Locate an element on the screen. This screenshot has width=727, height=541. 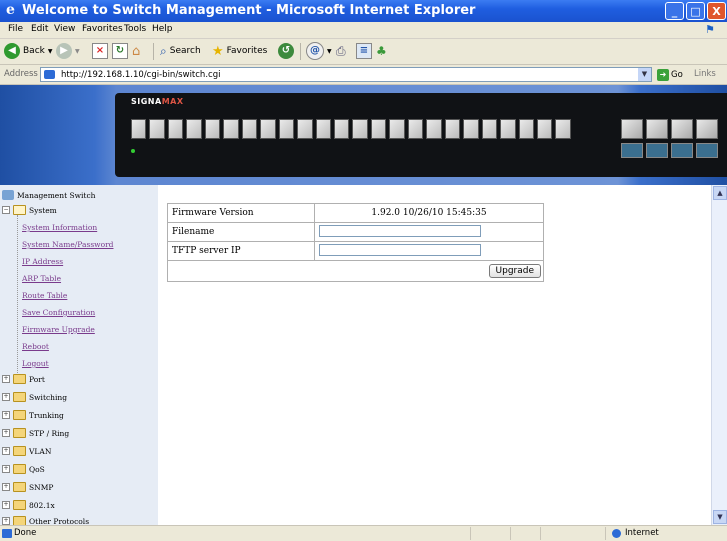
link-save-configuration: Save Configuration is located at coordinates (58, 312).